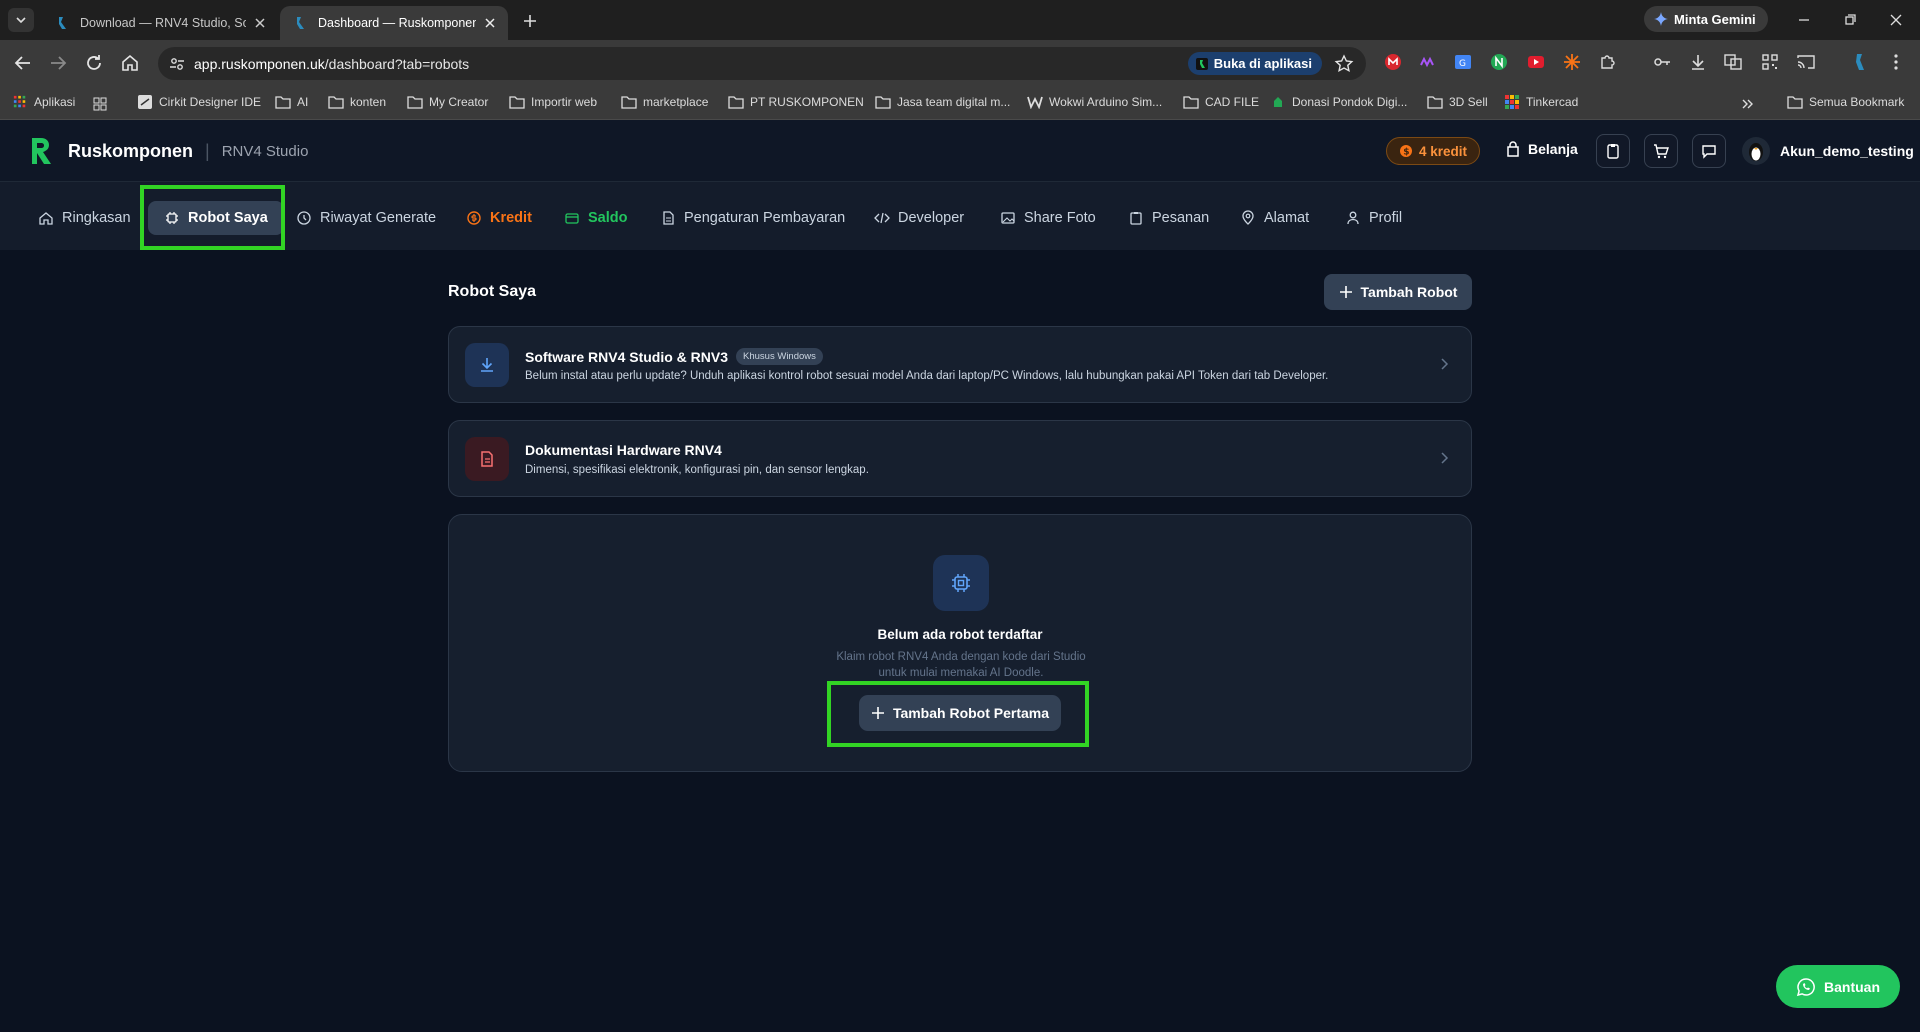 This screenshot has width=1920, height=1032. I want to click on tab-label: Ringkasan, so click(96, 218).